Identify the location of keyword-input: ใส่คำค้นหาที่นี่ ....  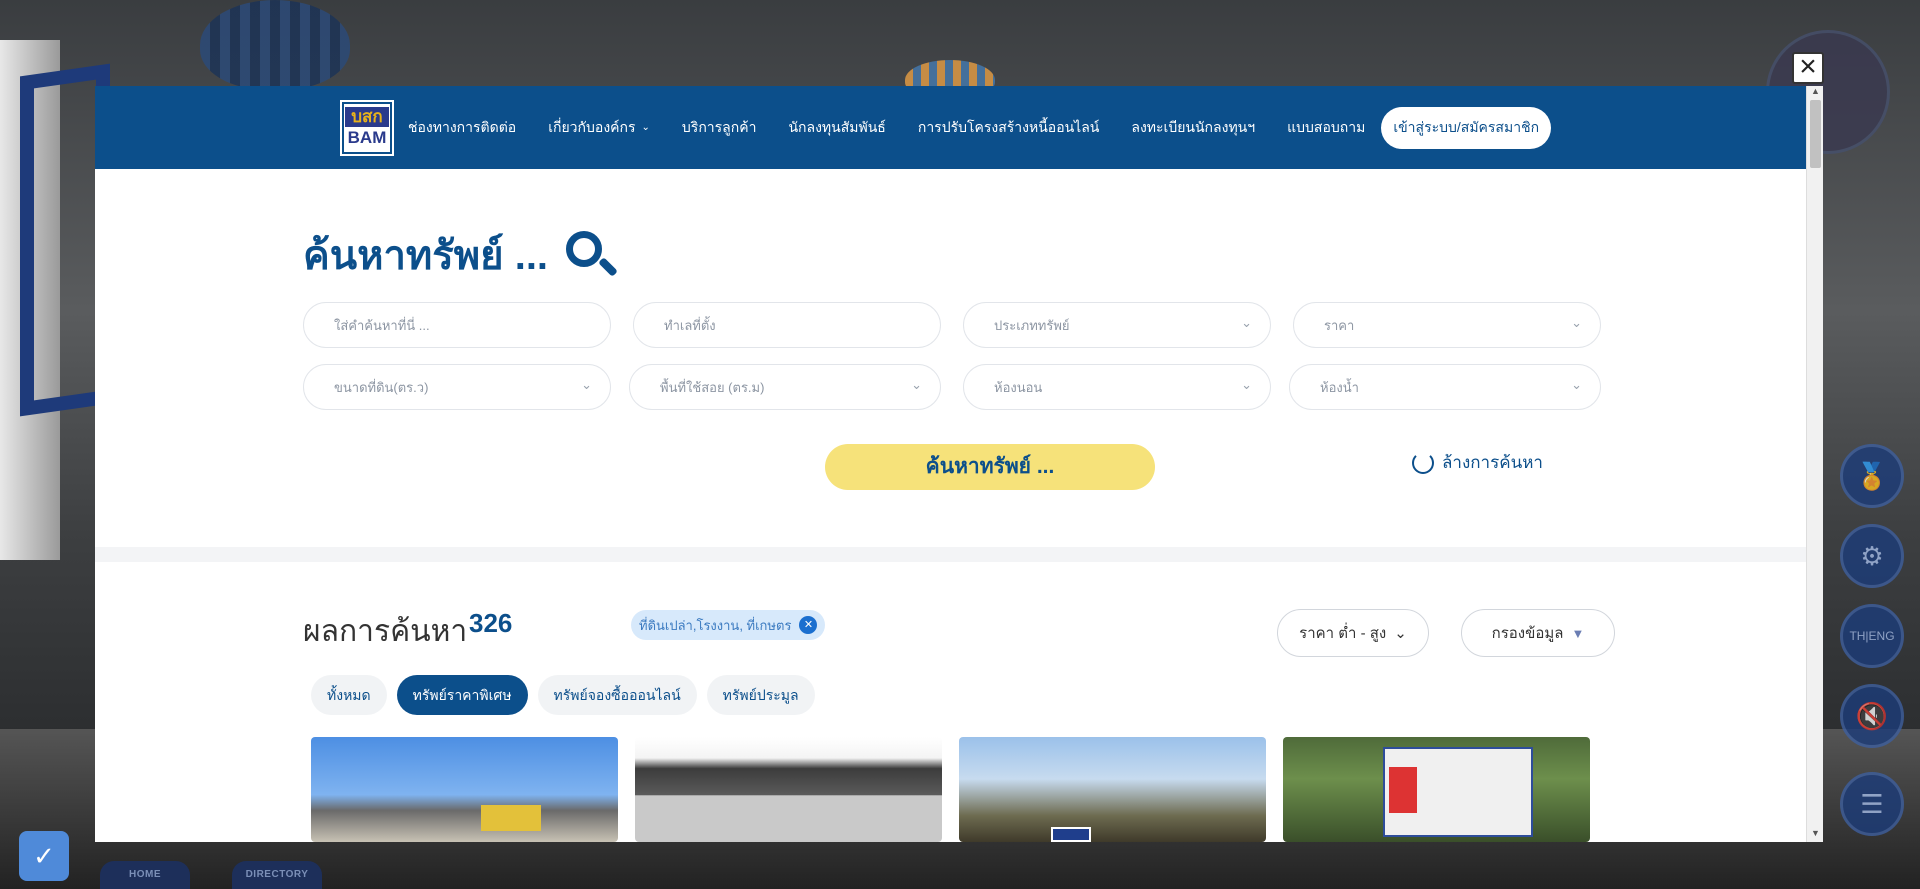
(457, 325).